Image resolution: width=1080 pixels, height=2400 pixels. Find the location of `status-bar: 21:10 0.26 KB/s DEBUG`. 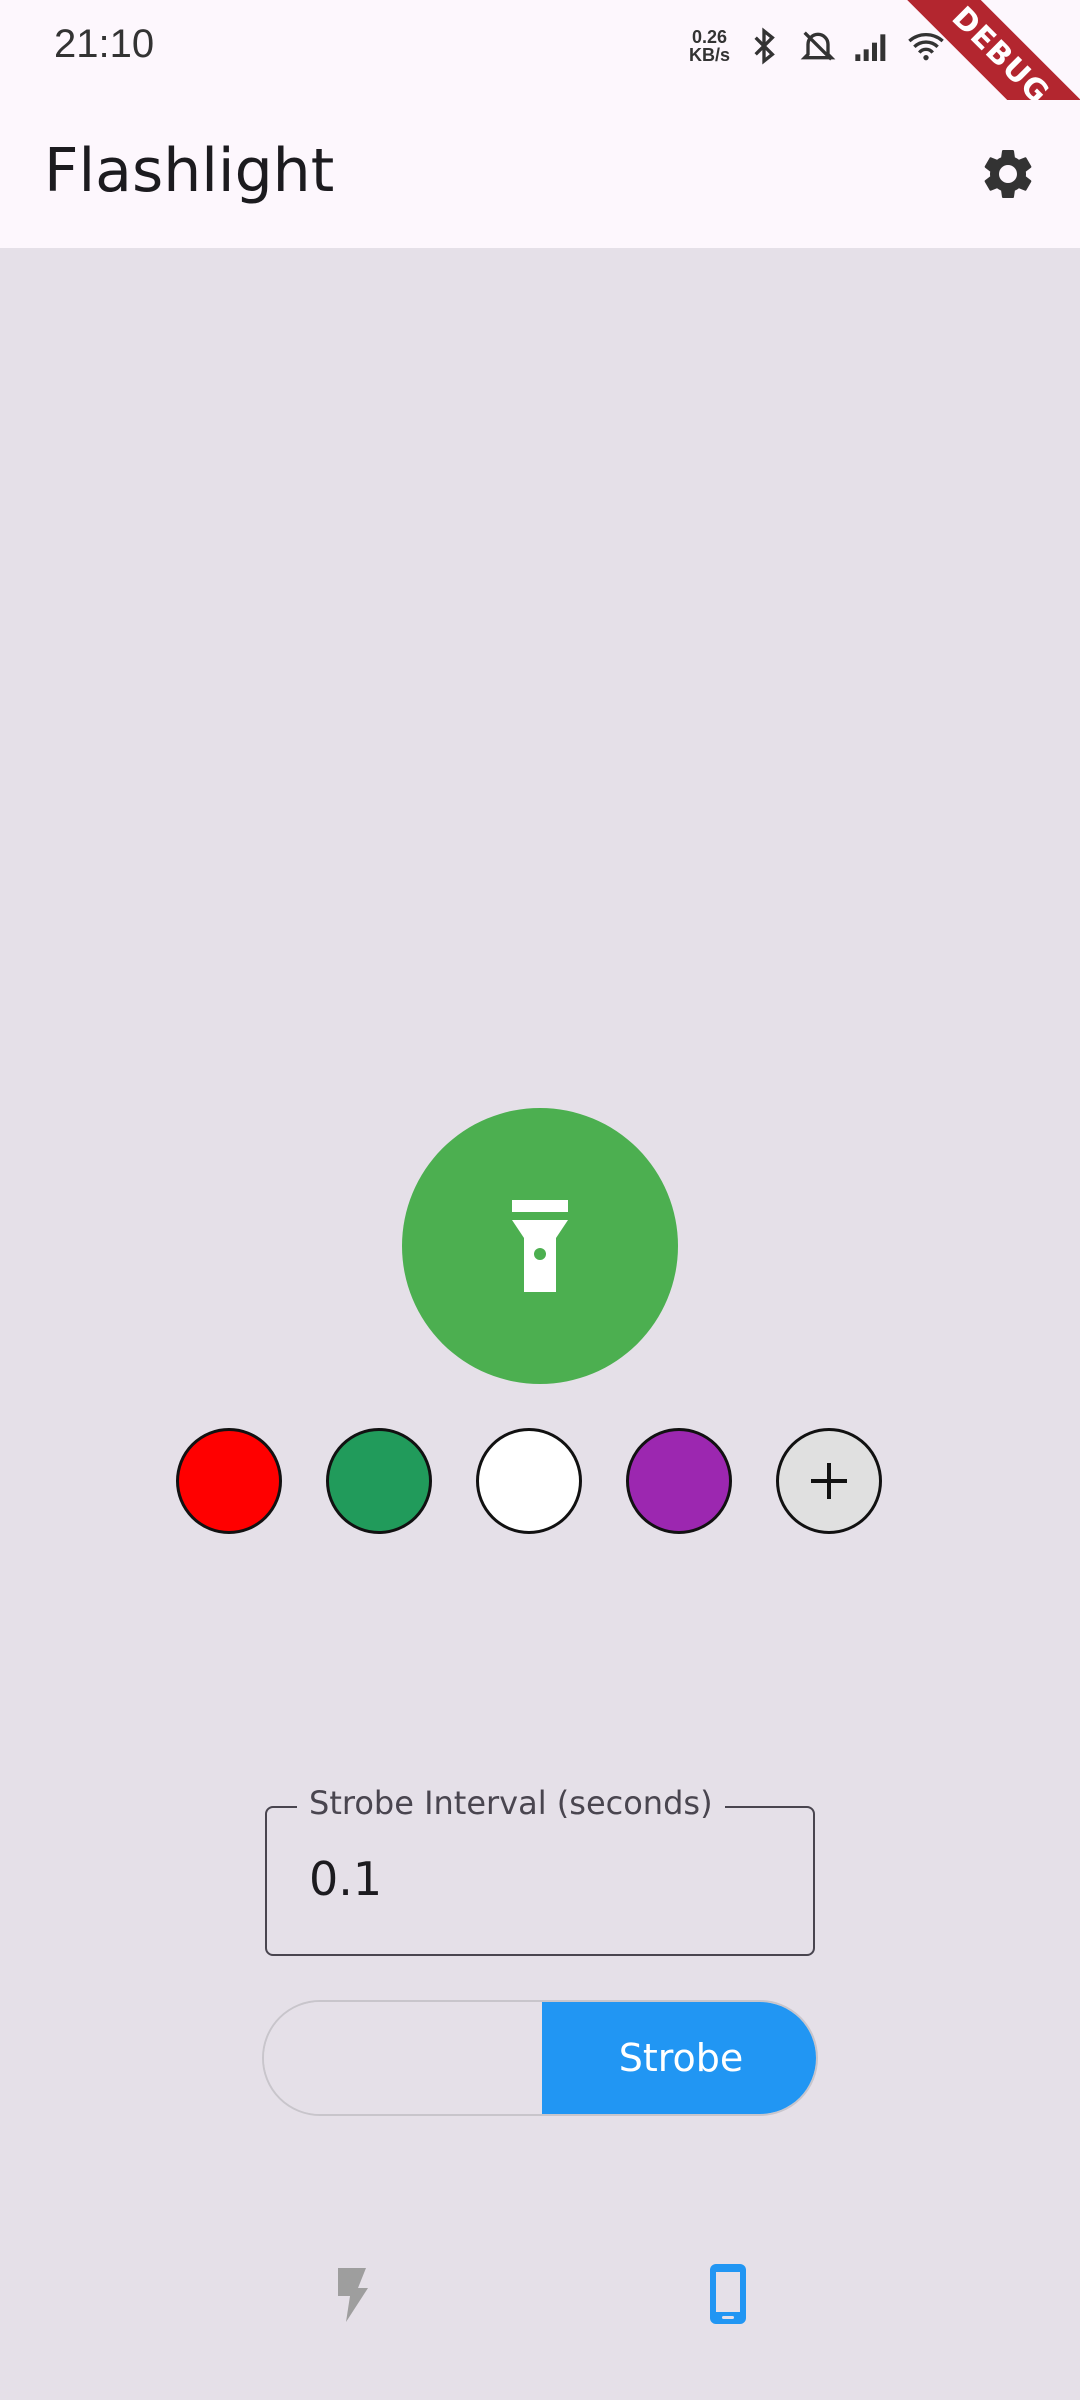

status-bar: 21:10 0.26 KB/s DEBUG is located at coordinates (540, 90).